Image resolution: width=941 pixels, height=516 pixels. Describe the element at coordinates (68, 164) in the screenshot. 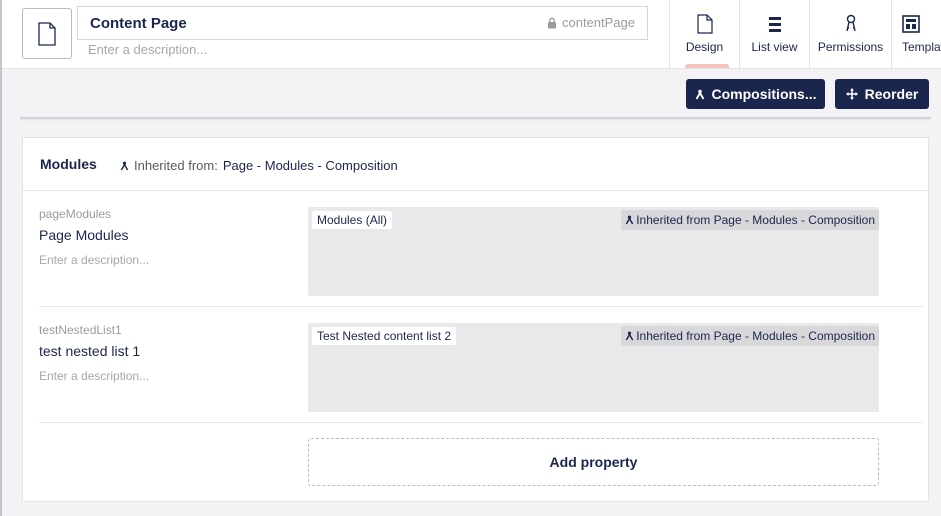

I see `group-name: Modules` at that location.